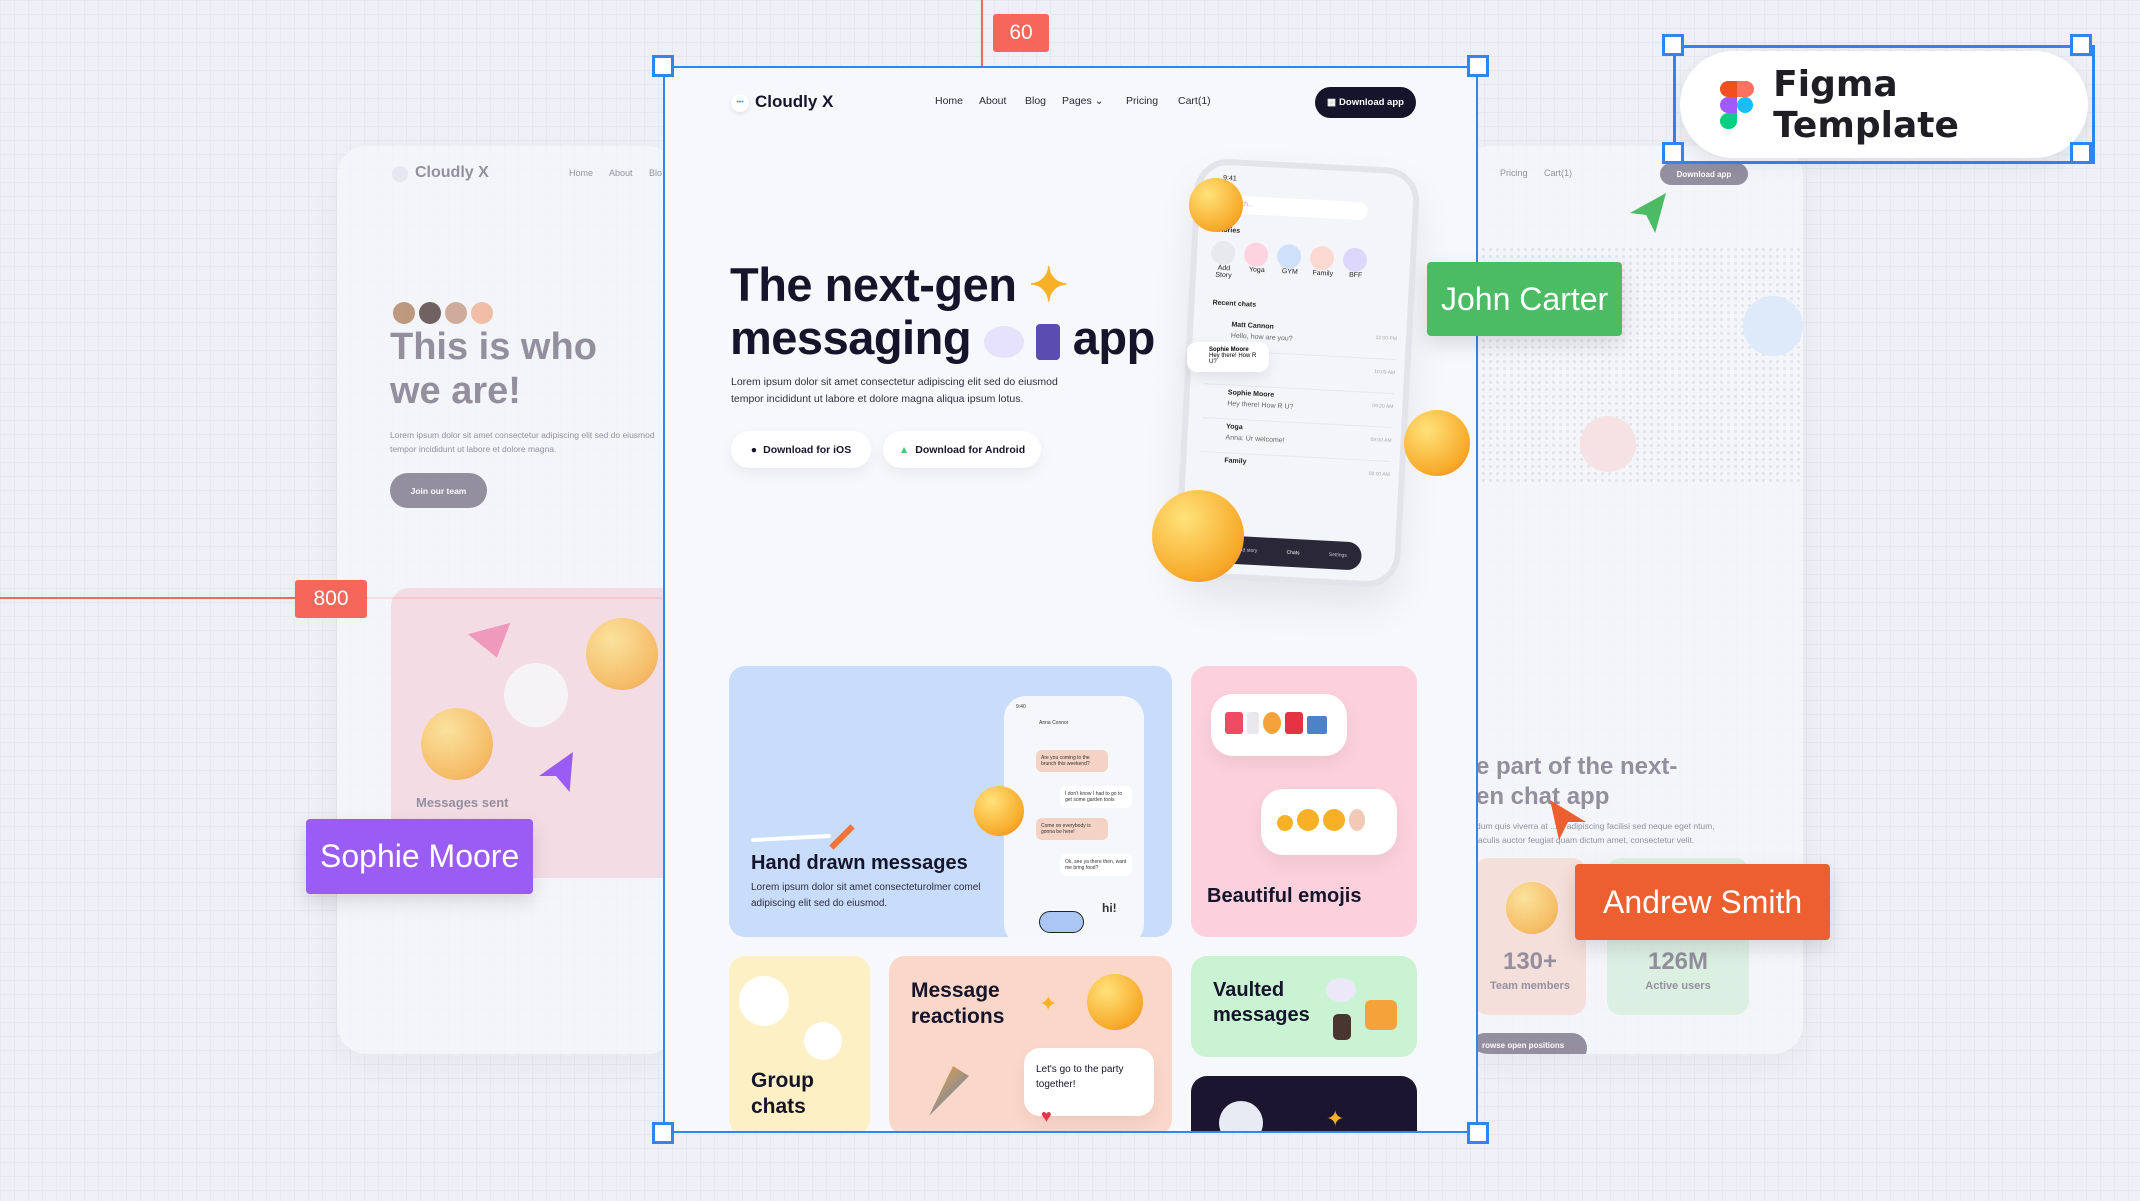  What do you see at coordinates (1142, 101) in the screenshot?
I see `nav-pricing: Pricing` at bounding box center [1142, 101].